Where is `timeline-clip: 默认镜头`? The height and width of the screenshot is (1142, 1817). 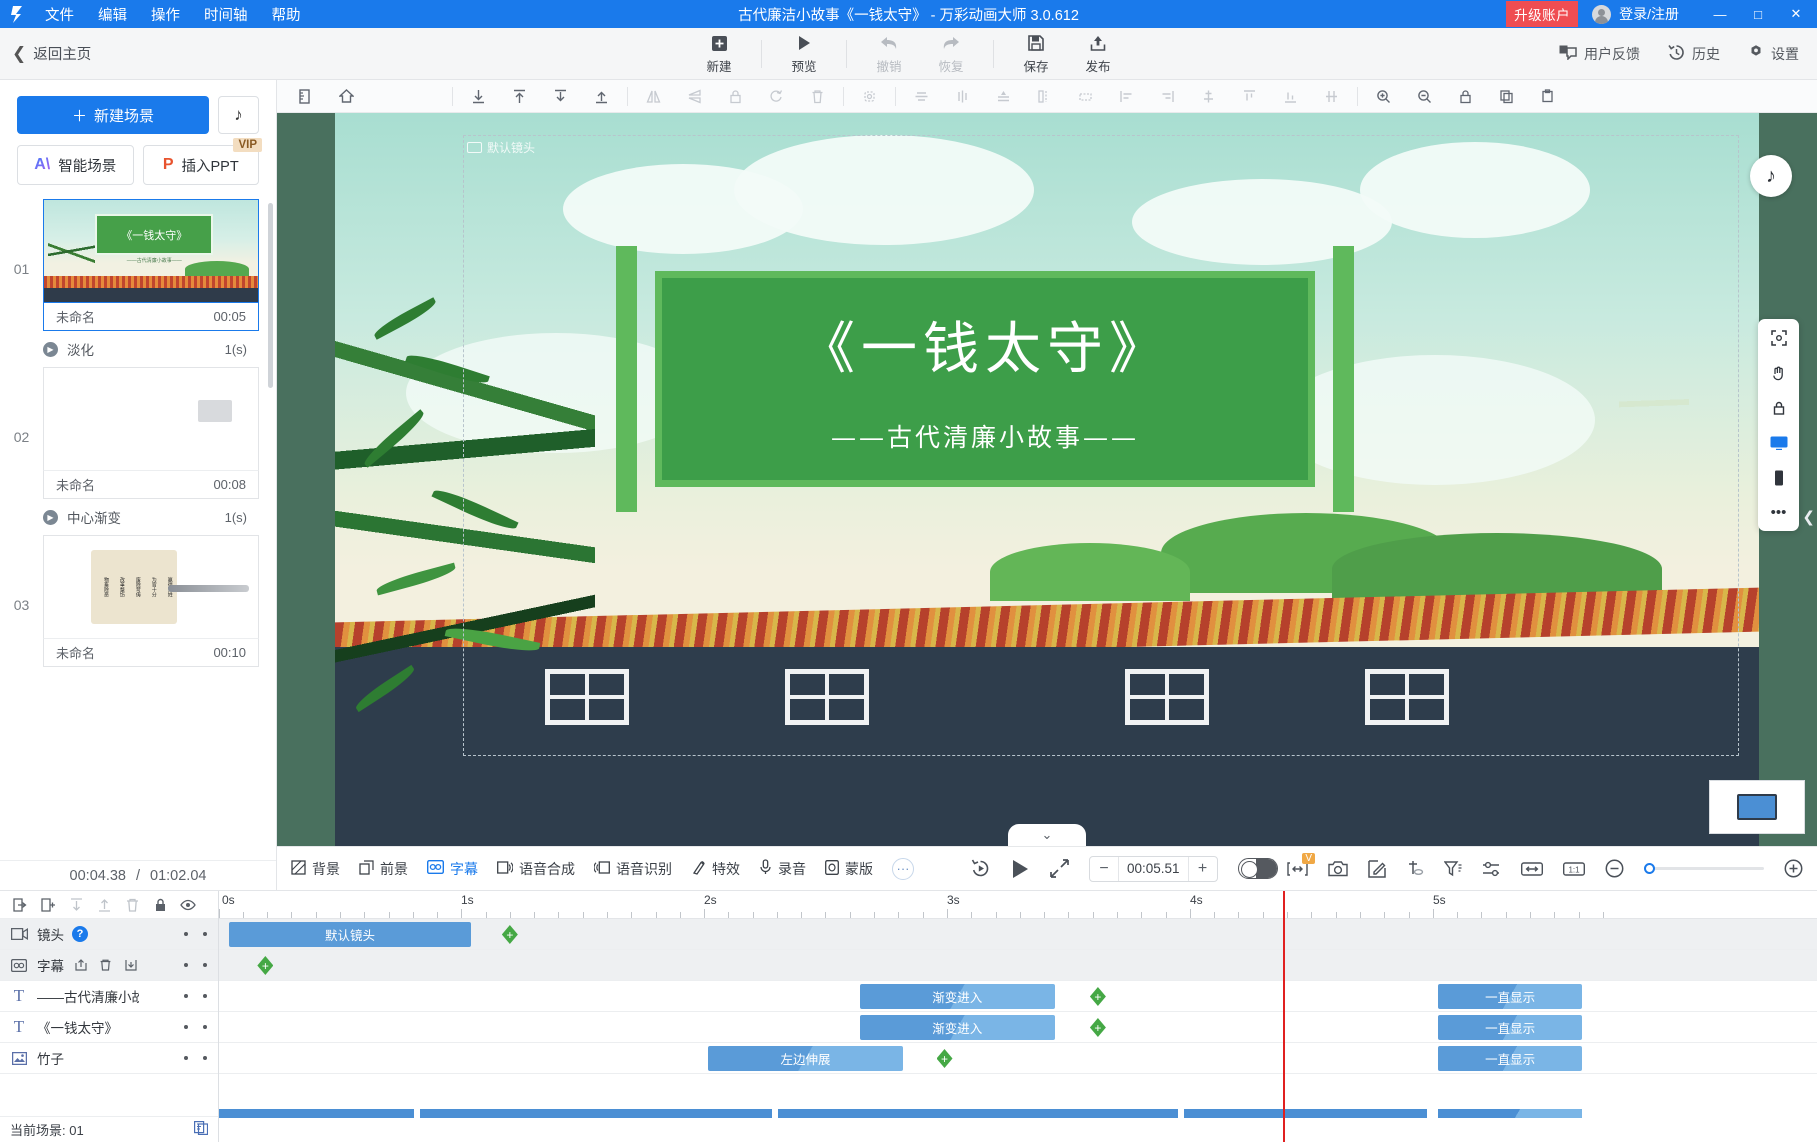
timeline-clip: 默认镜头 is located at coordinates (350, 934).